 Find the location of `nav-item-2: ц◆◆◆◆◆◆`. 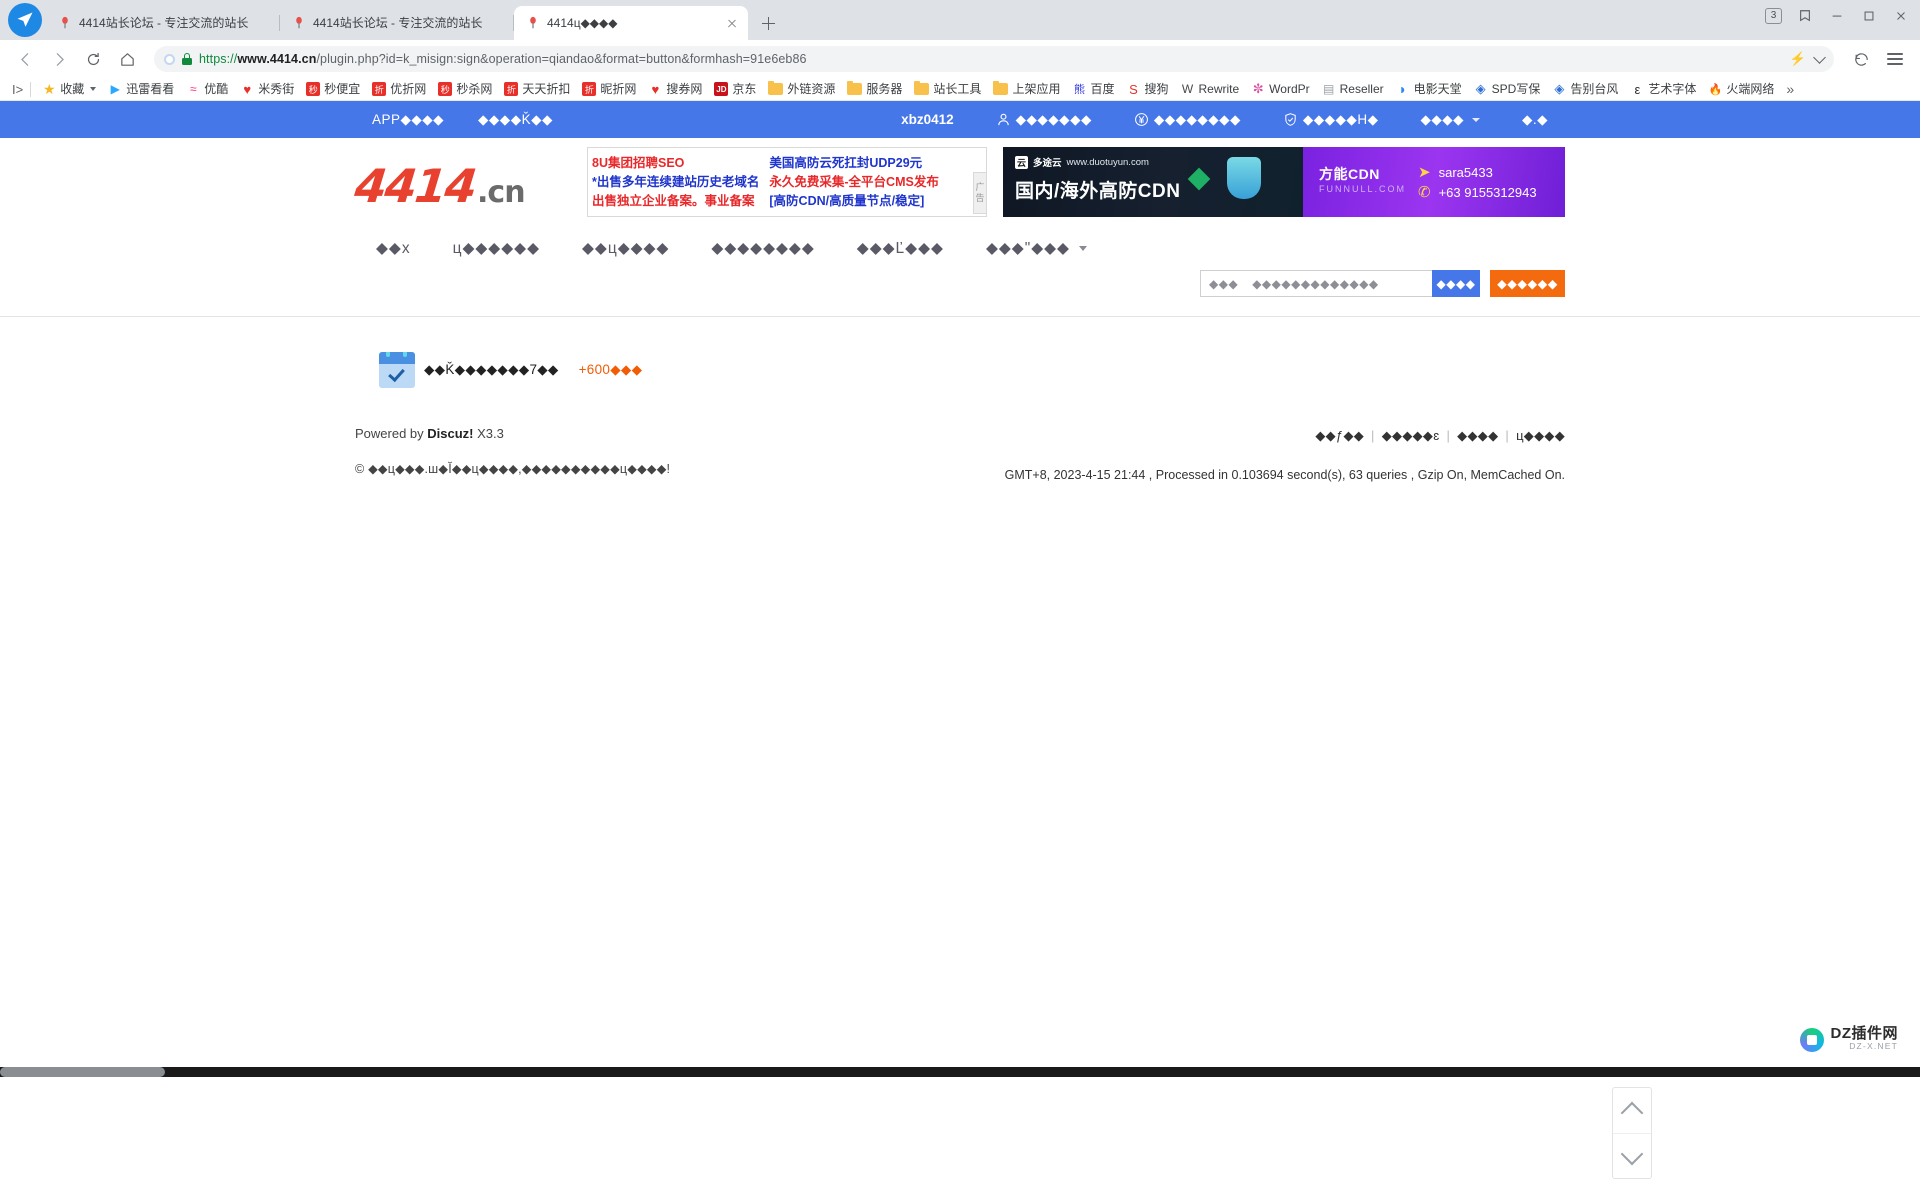

nav-item-2: ц◆◆◆◆◆◆ is located at coordinates (496, 248).